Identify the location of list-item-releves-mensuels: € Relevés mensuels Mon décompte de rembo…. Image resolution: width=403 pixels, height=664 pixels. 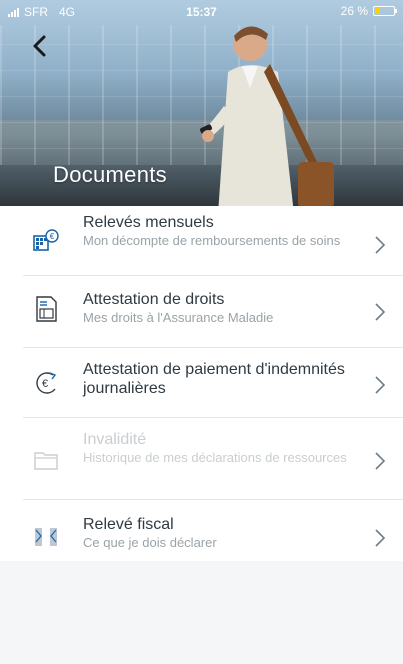
(213, 241).